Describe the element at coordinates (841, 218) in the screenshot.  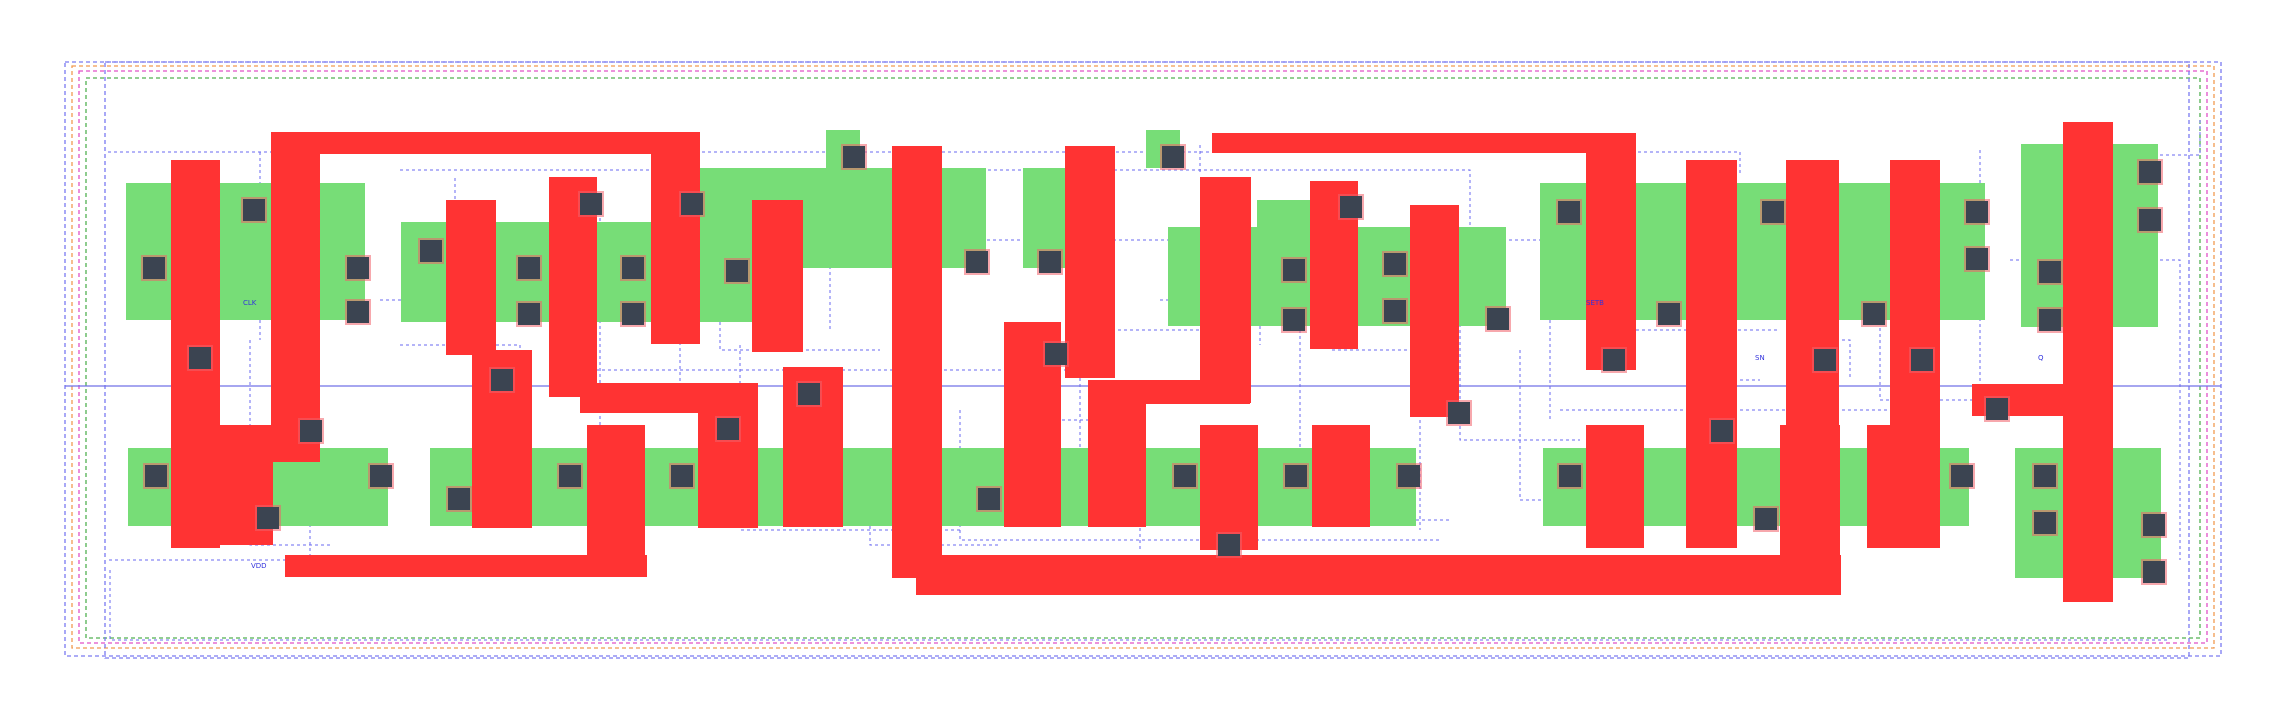
I see `diffusion-region` at that location.